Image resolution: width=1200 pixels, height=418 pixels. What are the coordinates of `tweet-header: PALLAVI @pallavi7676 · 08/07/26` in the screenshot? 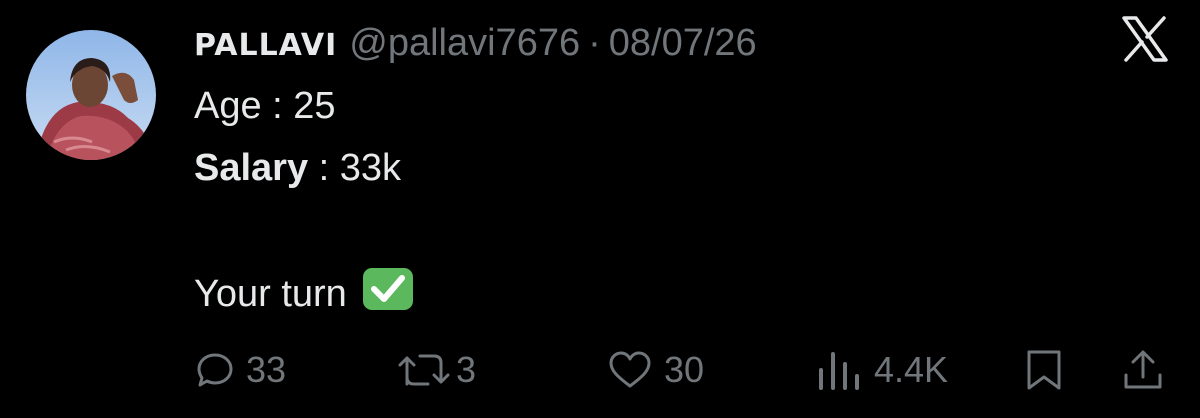 It's located at (475, 44).